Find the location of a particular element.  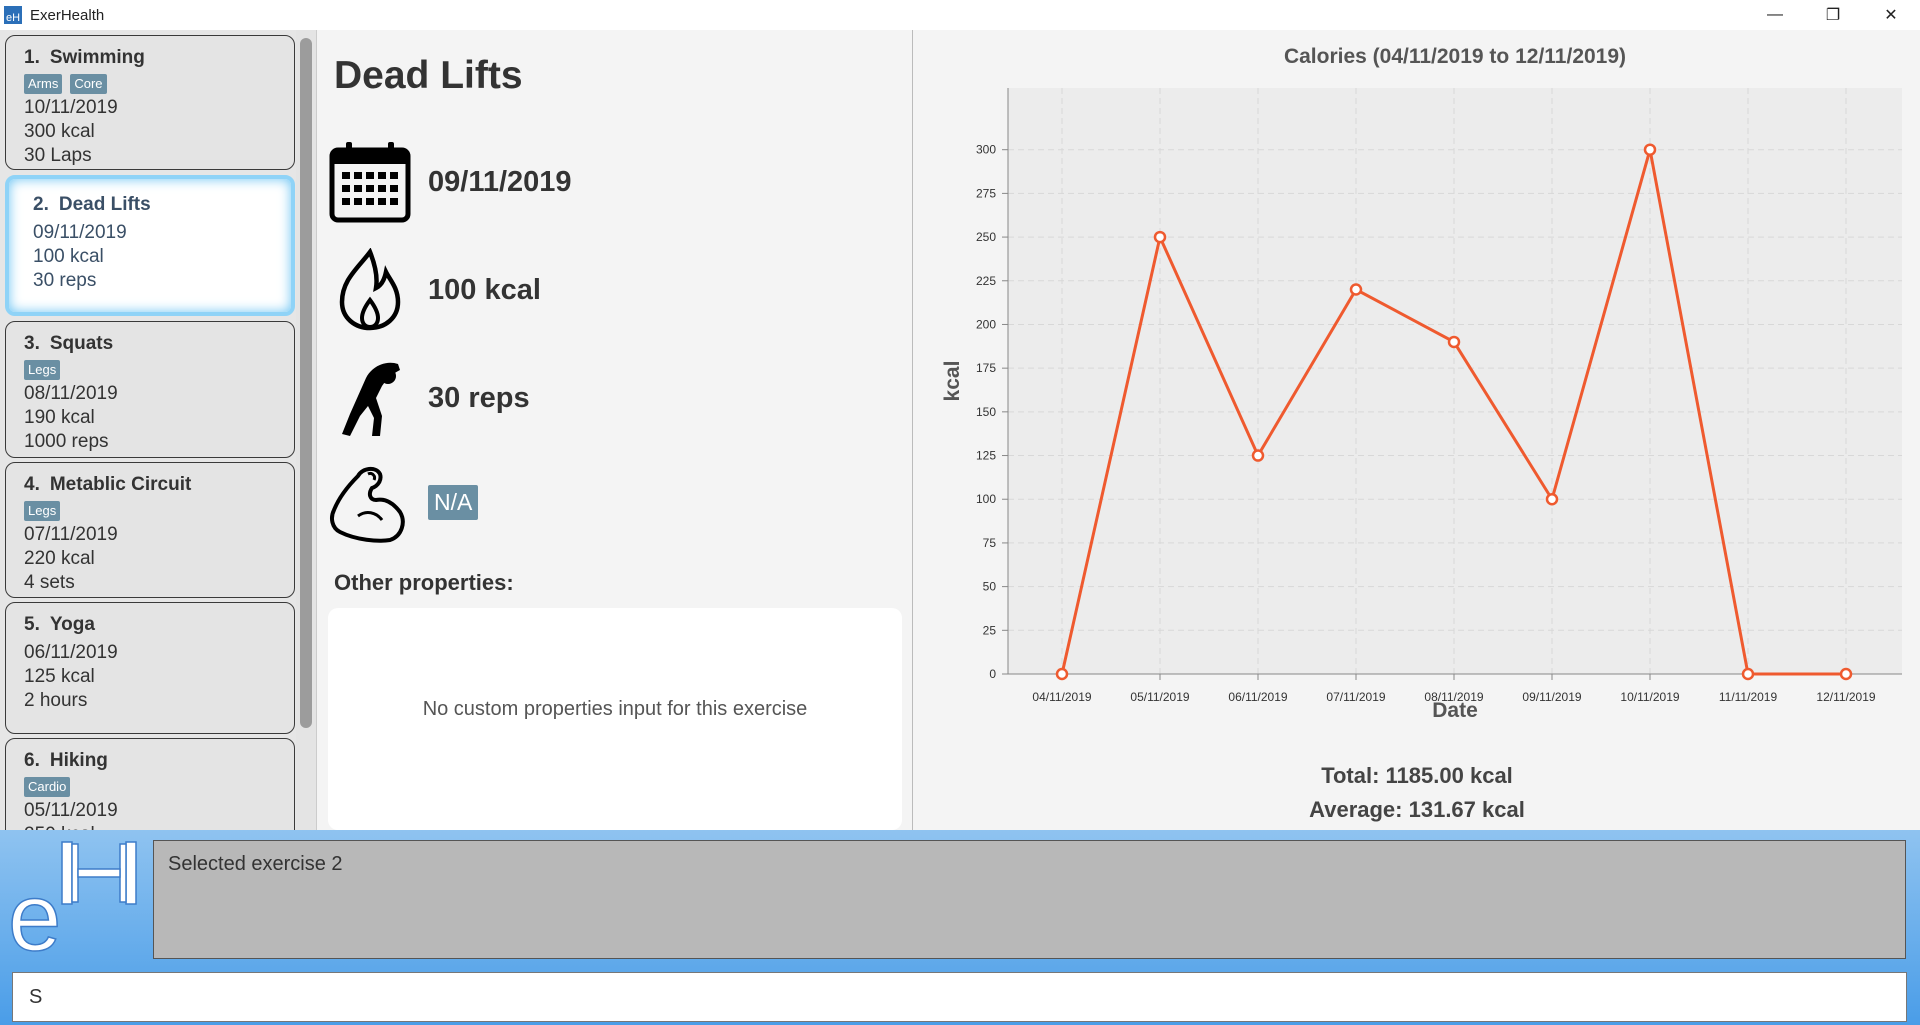

x-axis-label: Date is located at coordinates (1455, 710).